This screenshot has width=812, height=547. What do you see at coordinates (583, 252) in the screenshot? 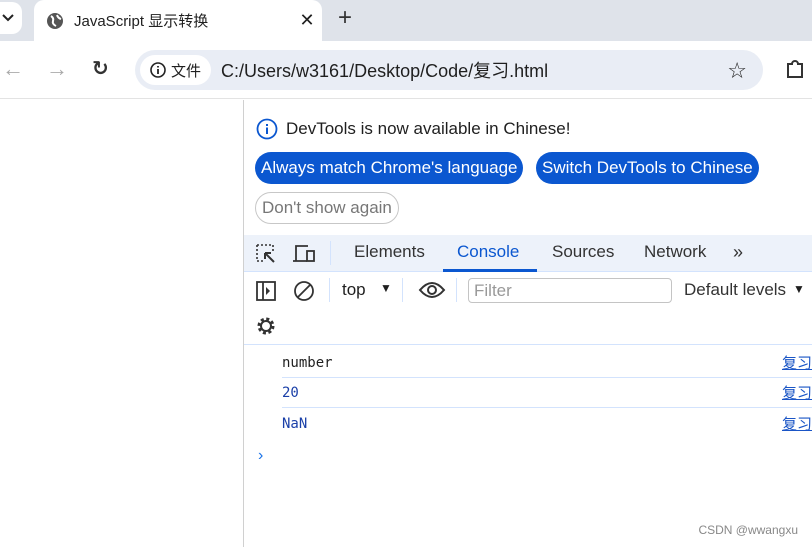
I see `tab-sources: Sources` at bounding box center [583, 252].